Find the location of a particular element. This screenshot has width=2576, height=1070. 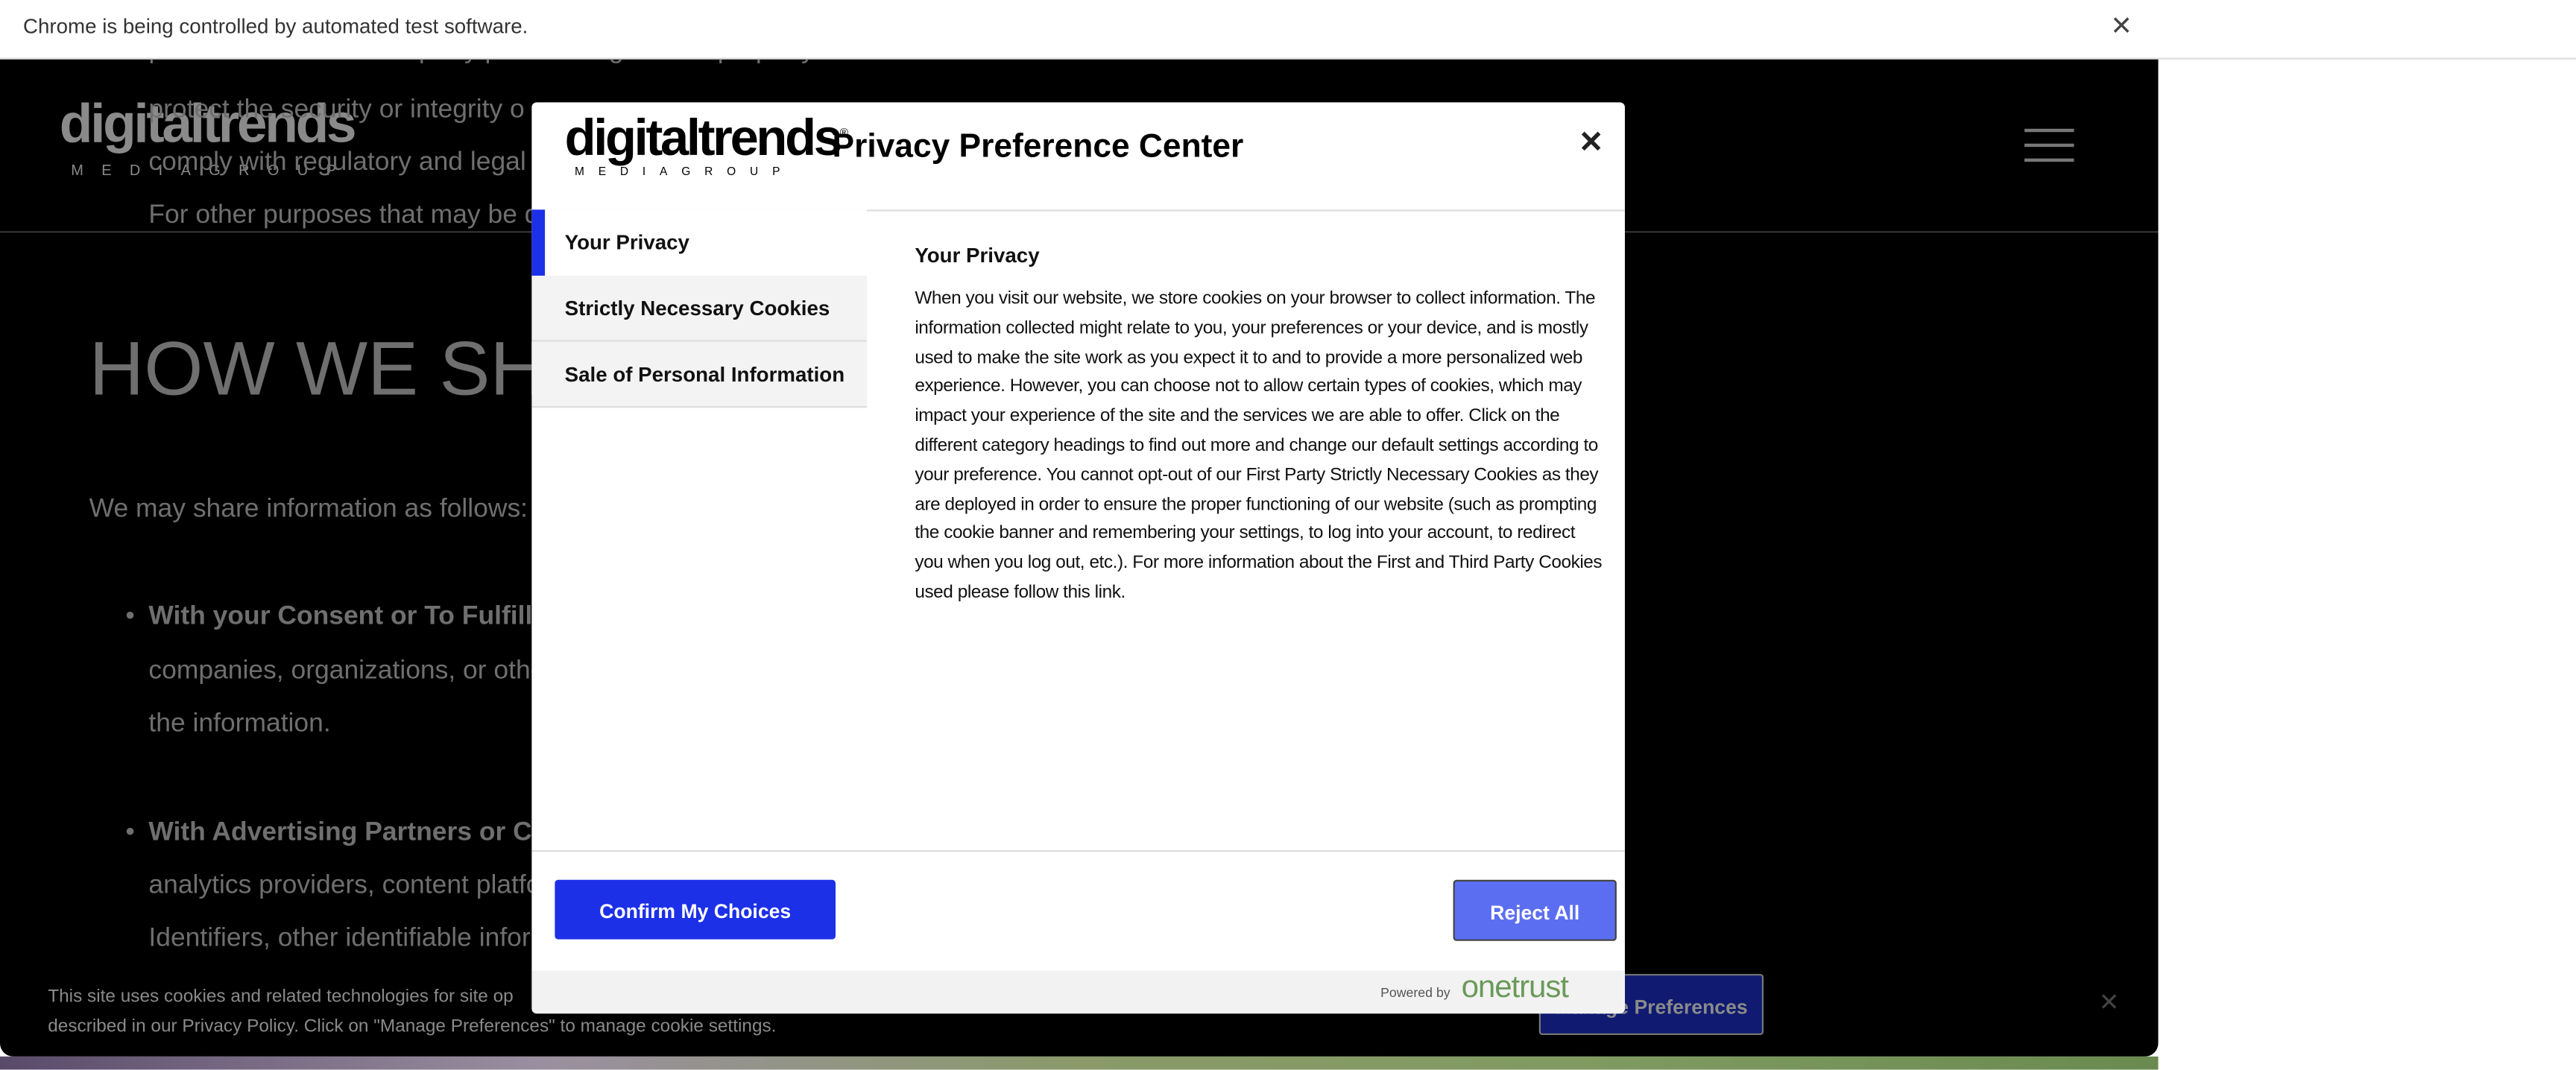

hamburger-menu-icon is located at coordinates (2049, 145).